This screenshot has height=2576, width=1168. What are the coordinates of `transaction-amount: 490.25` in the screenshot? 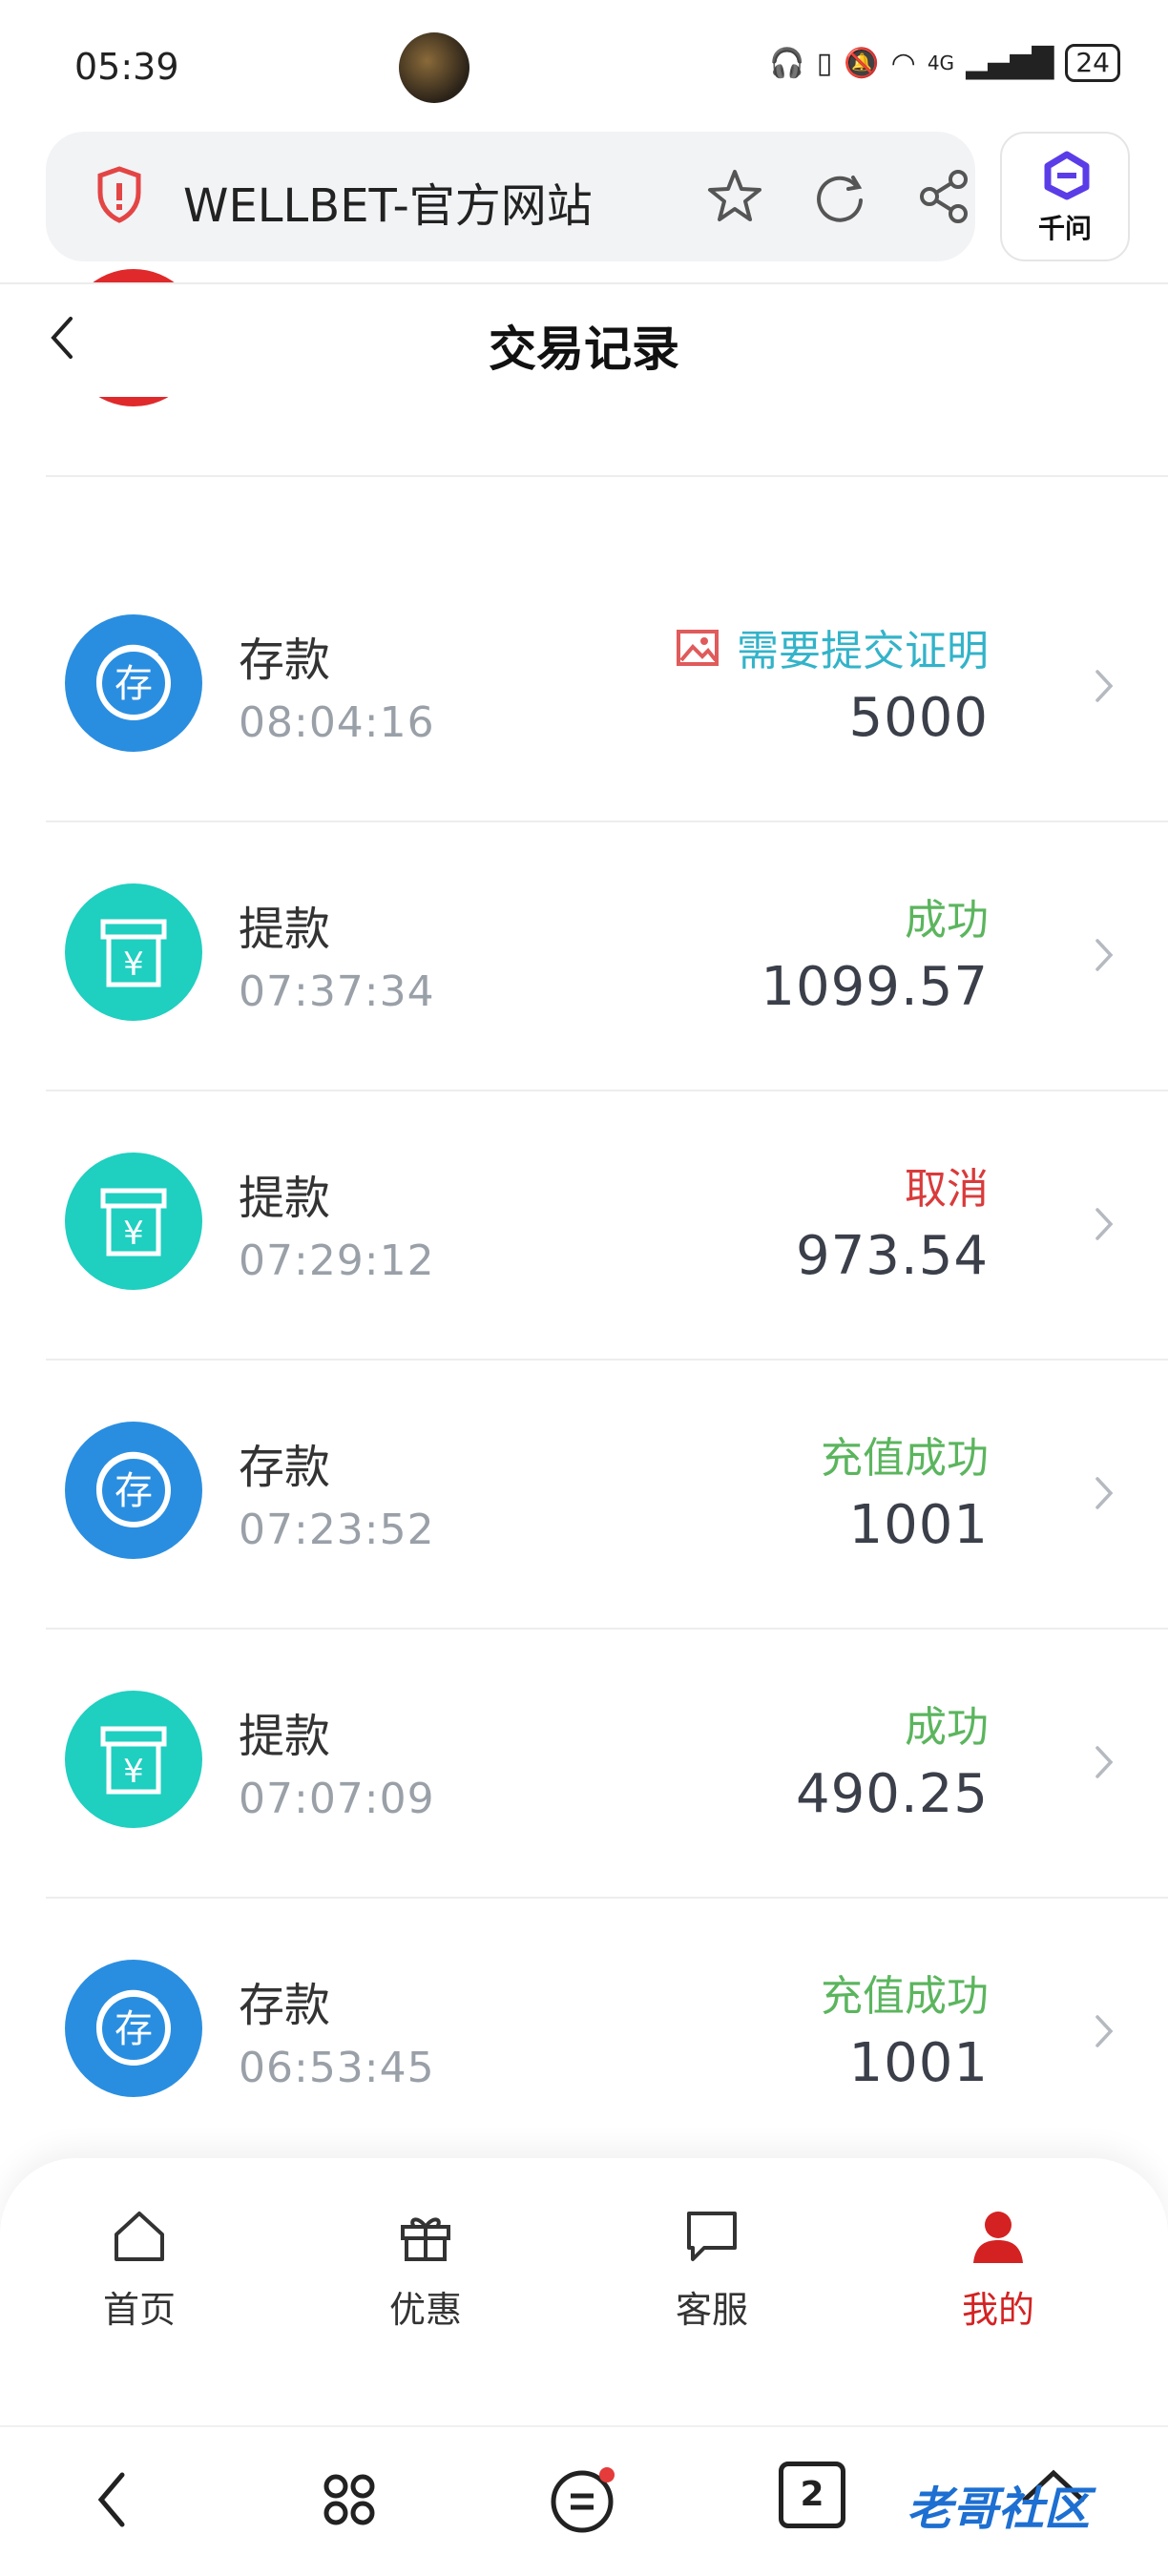 It's located at (892, 1794).